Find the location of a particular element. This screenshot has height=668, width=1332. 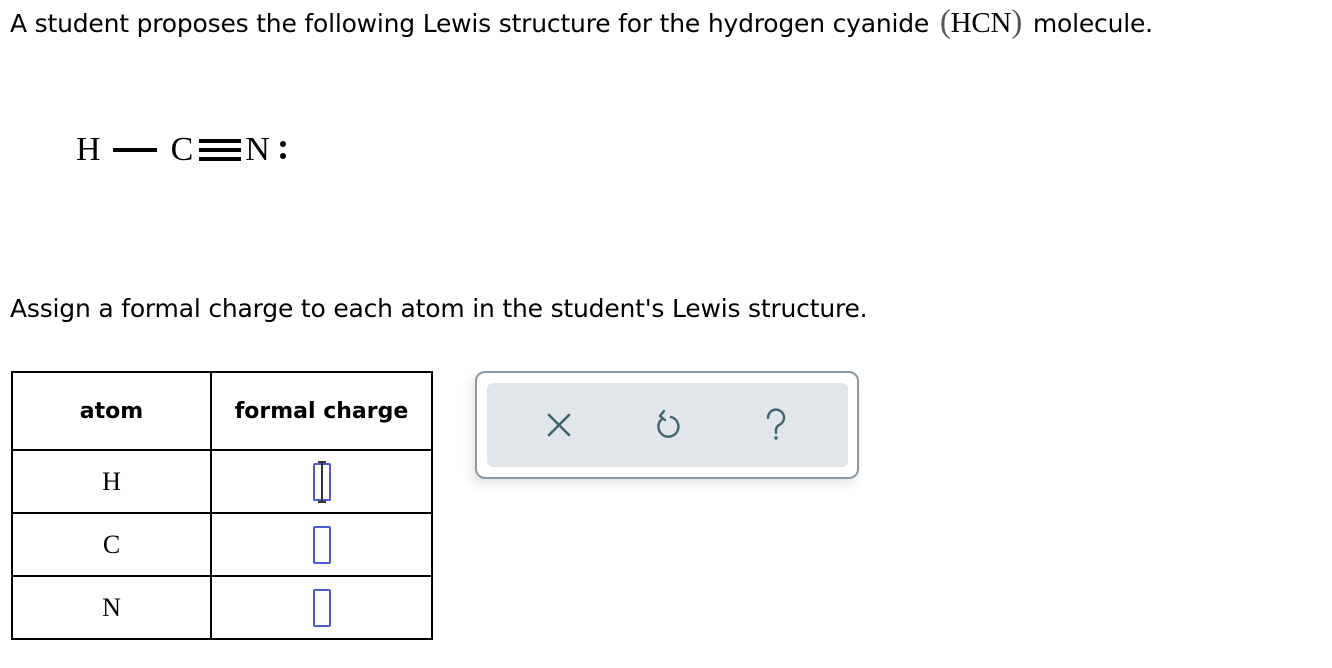

atom-c: C is located at coordinates (182, 149).